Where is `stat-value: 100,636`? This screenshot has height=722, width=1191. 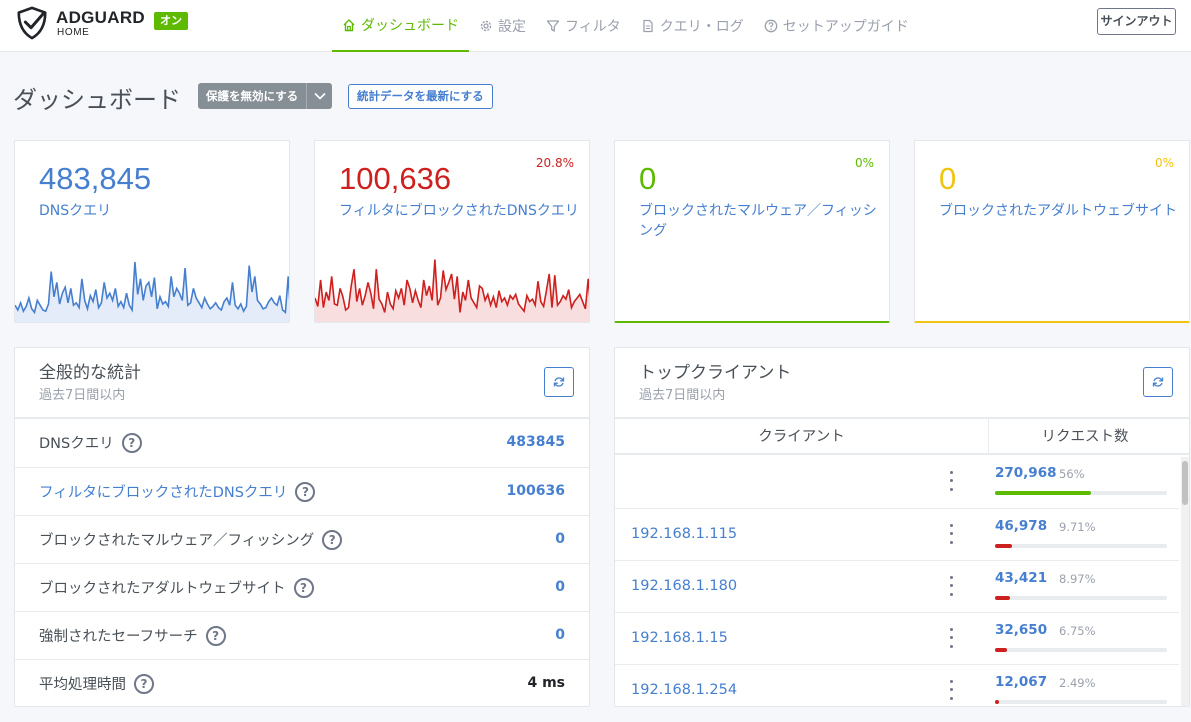
stat-value: 100,636 is located at coordinates (395, 178).